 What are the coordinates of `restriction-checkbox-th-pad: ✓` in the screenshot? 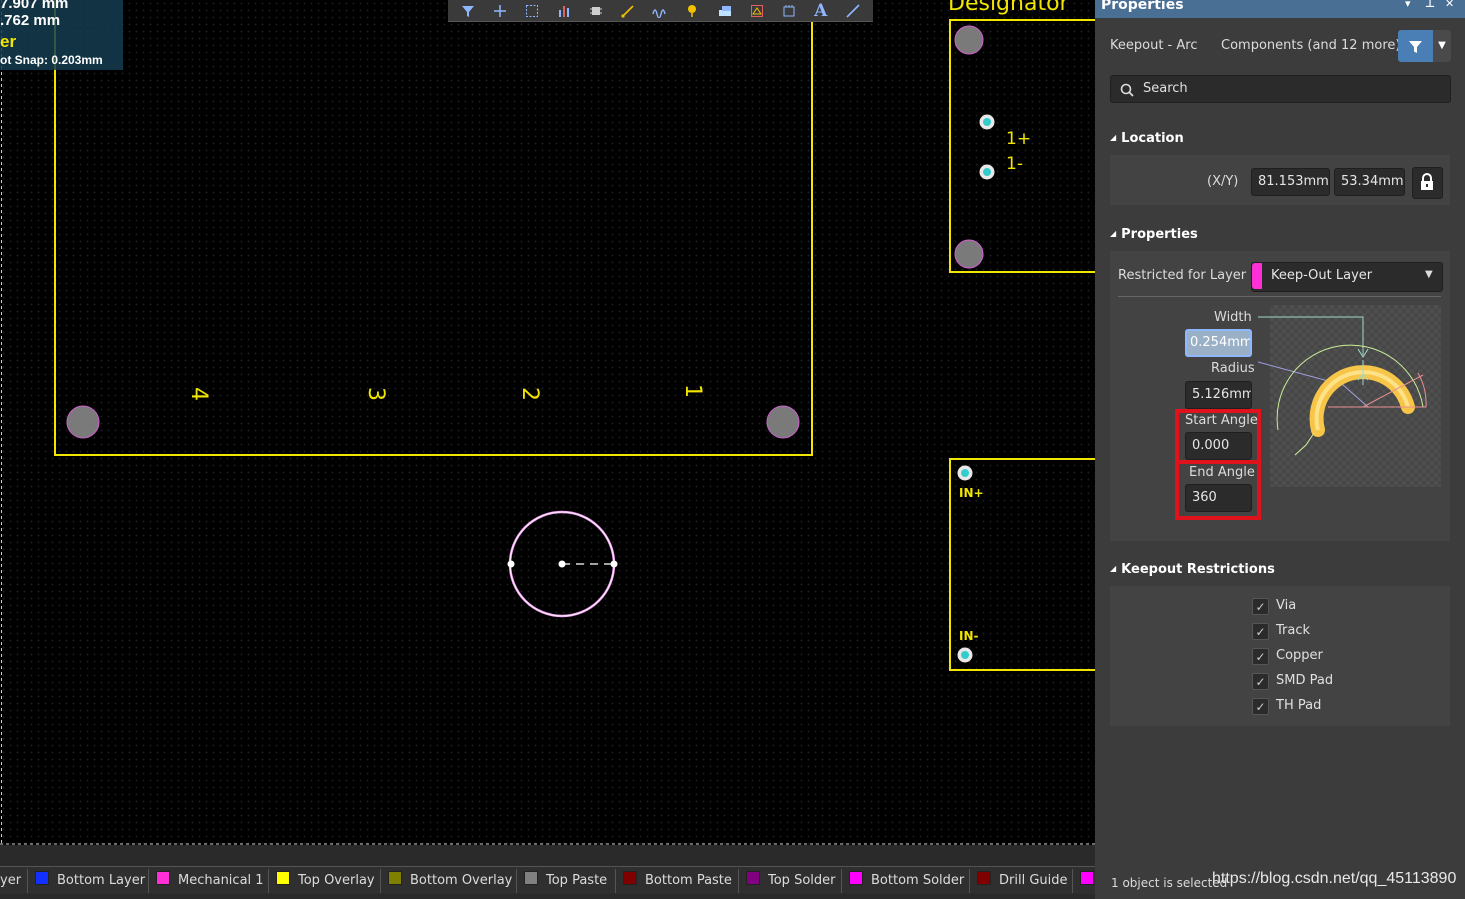 It's located at (1260, 706).